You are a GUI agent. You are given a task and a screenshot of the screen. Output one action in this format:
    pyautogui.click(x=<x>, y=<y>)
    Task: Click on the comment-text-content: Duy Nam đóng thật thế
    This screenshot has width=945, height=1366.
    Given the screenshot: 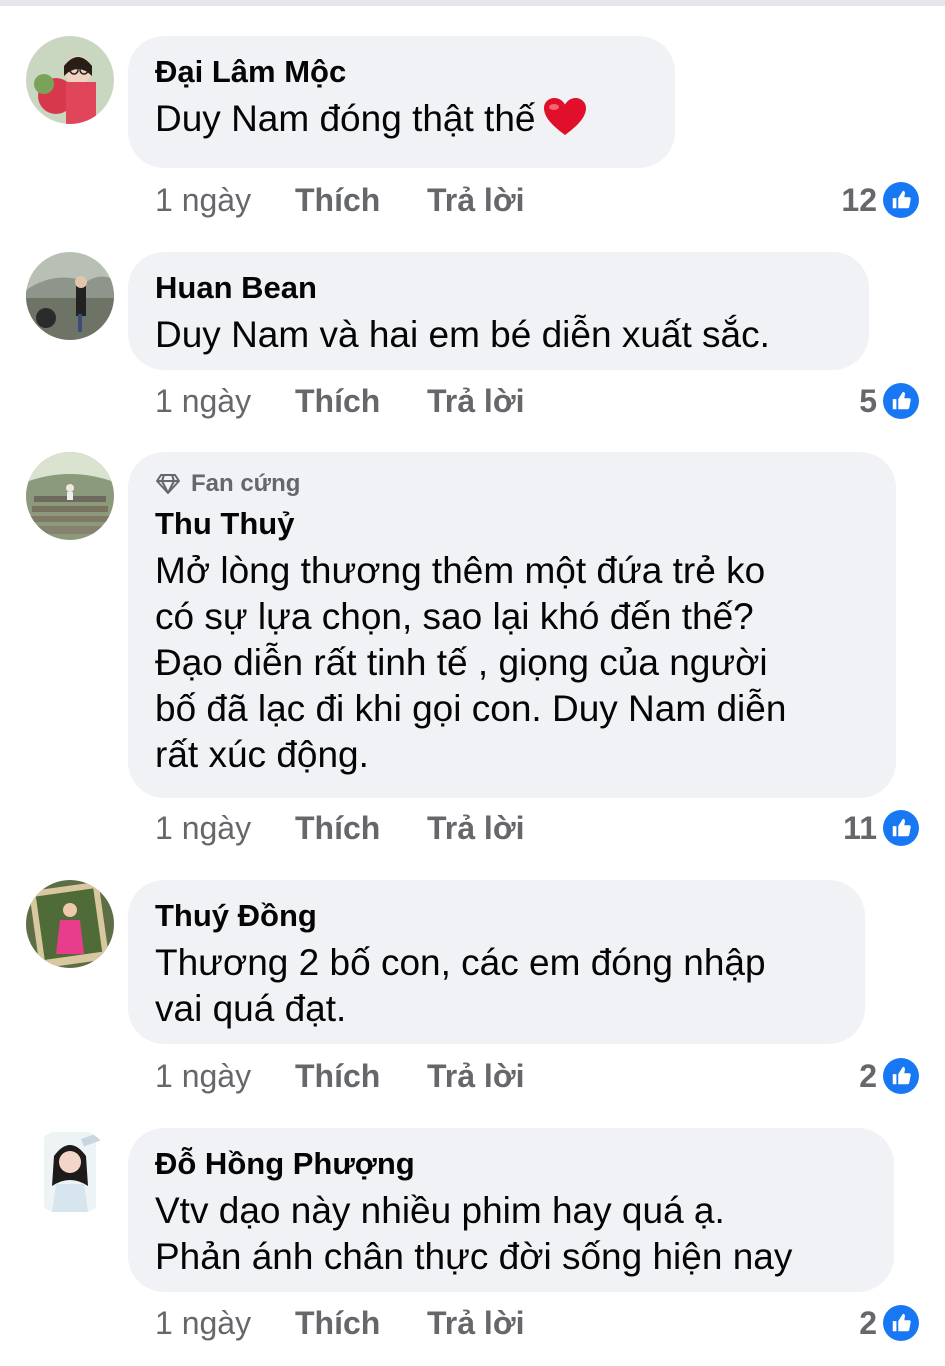 What is the action you would take?
    pyautogui.click(x=345, y=118)
    